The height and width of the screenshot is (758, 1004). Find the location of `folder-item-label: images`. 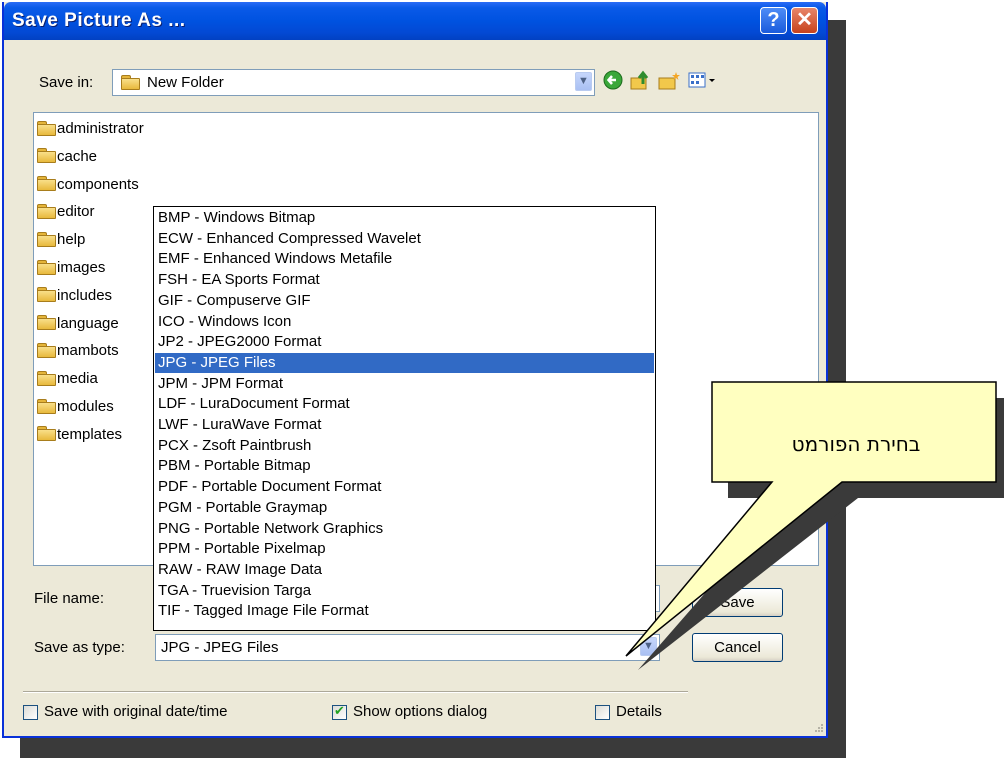

folder-item-label: images is located at coordinates (81, 267).